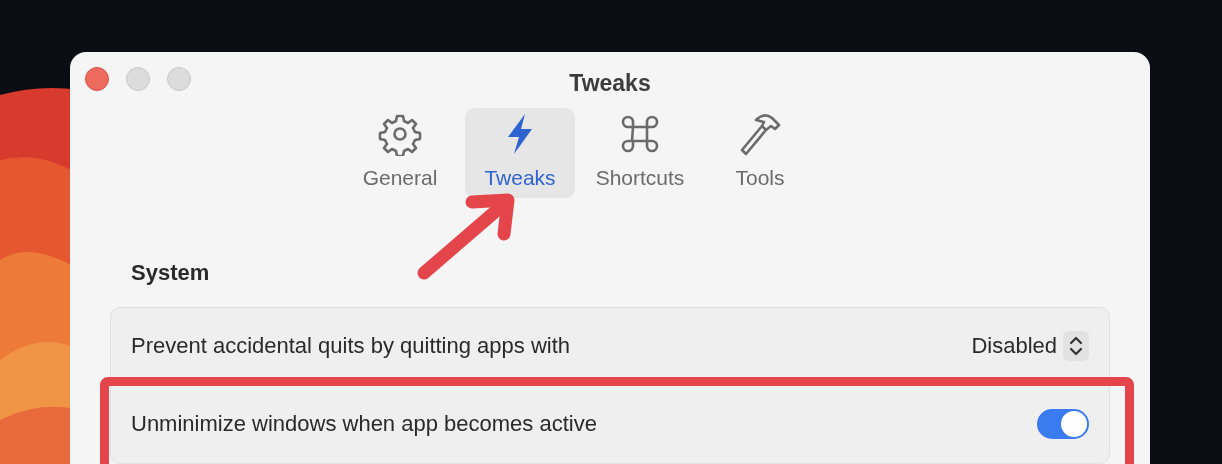 This screenshot has width=1222, height=464. I want to click on popup-button: Disabled, so click(1030, 345).